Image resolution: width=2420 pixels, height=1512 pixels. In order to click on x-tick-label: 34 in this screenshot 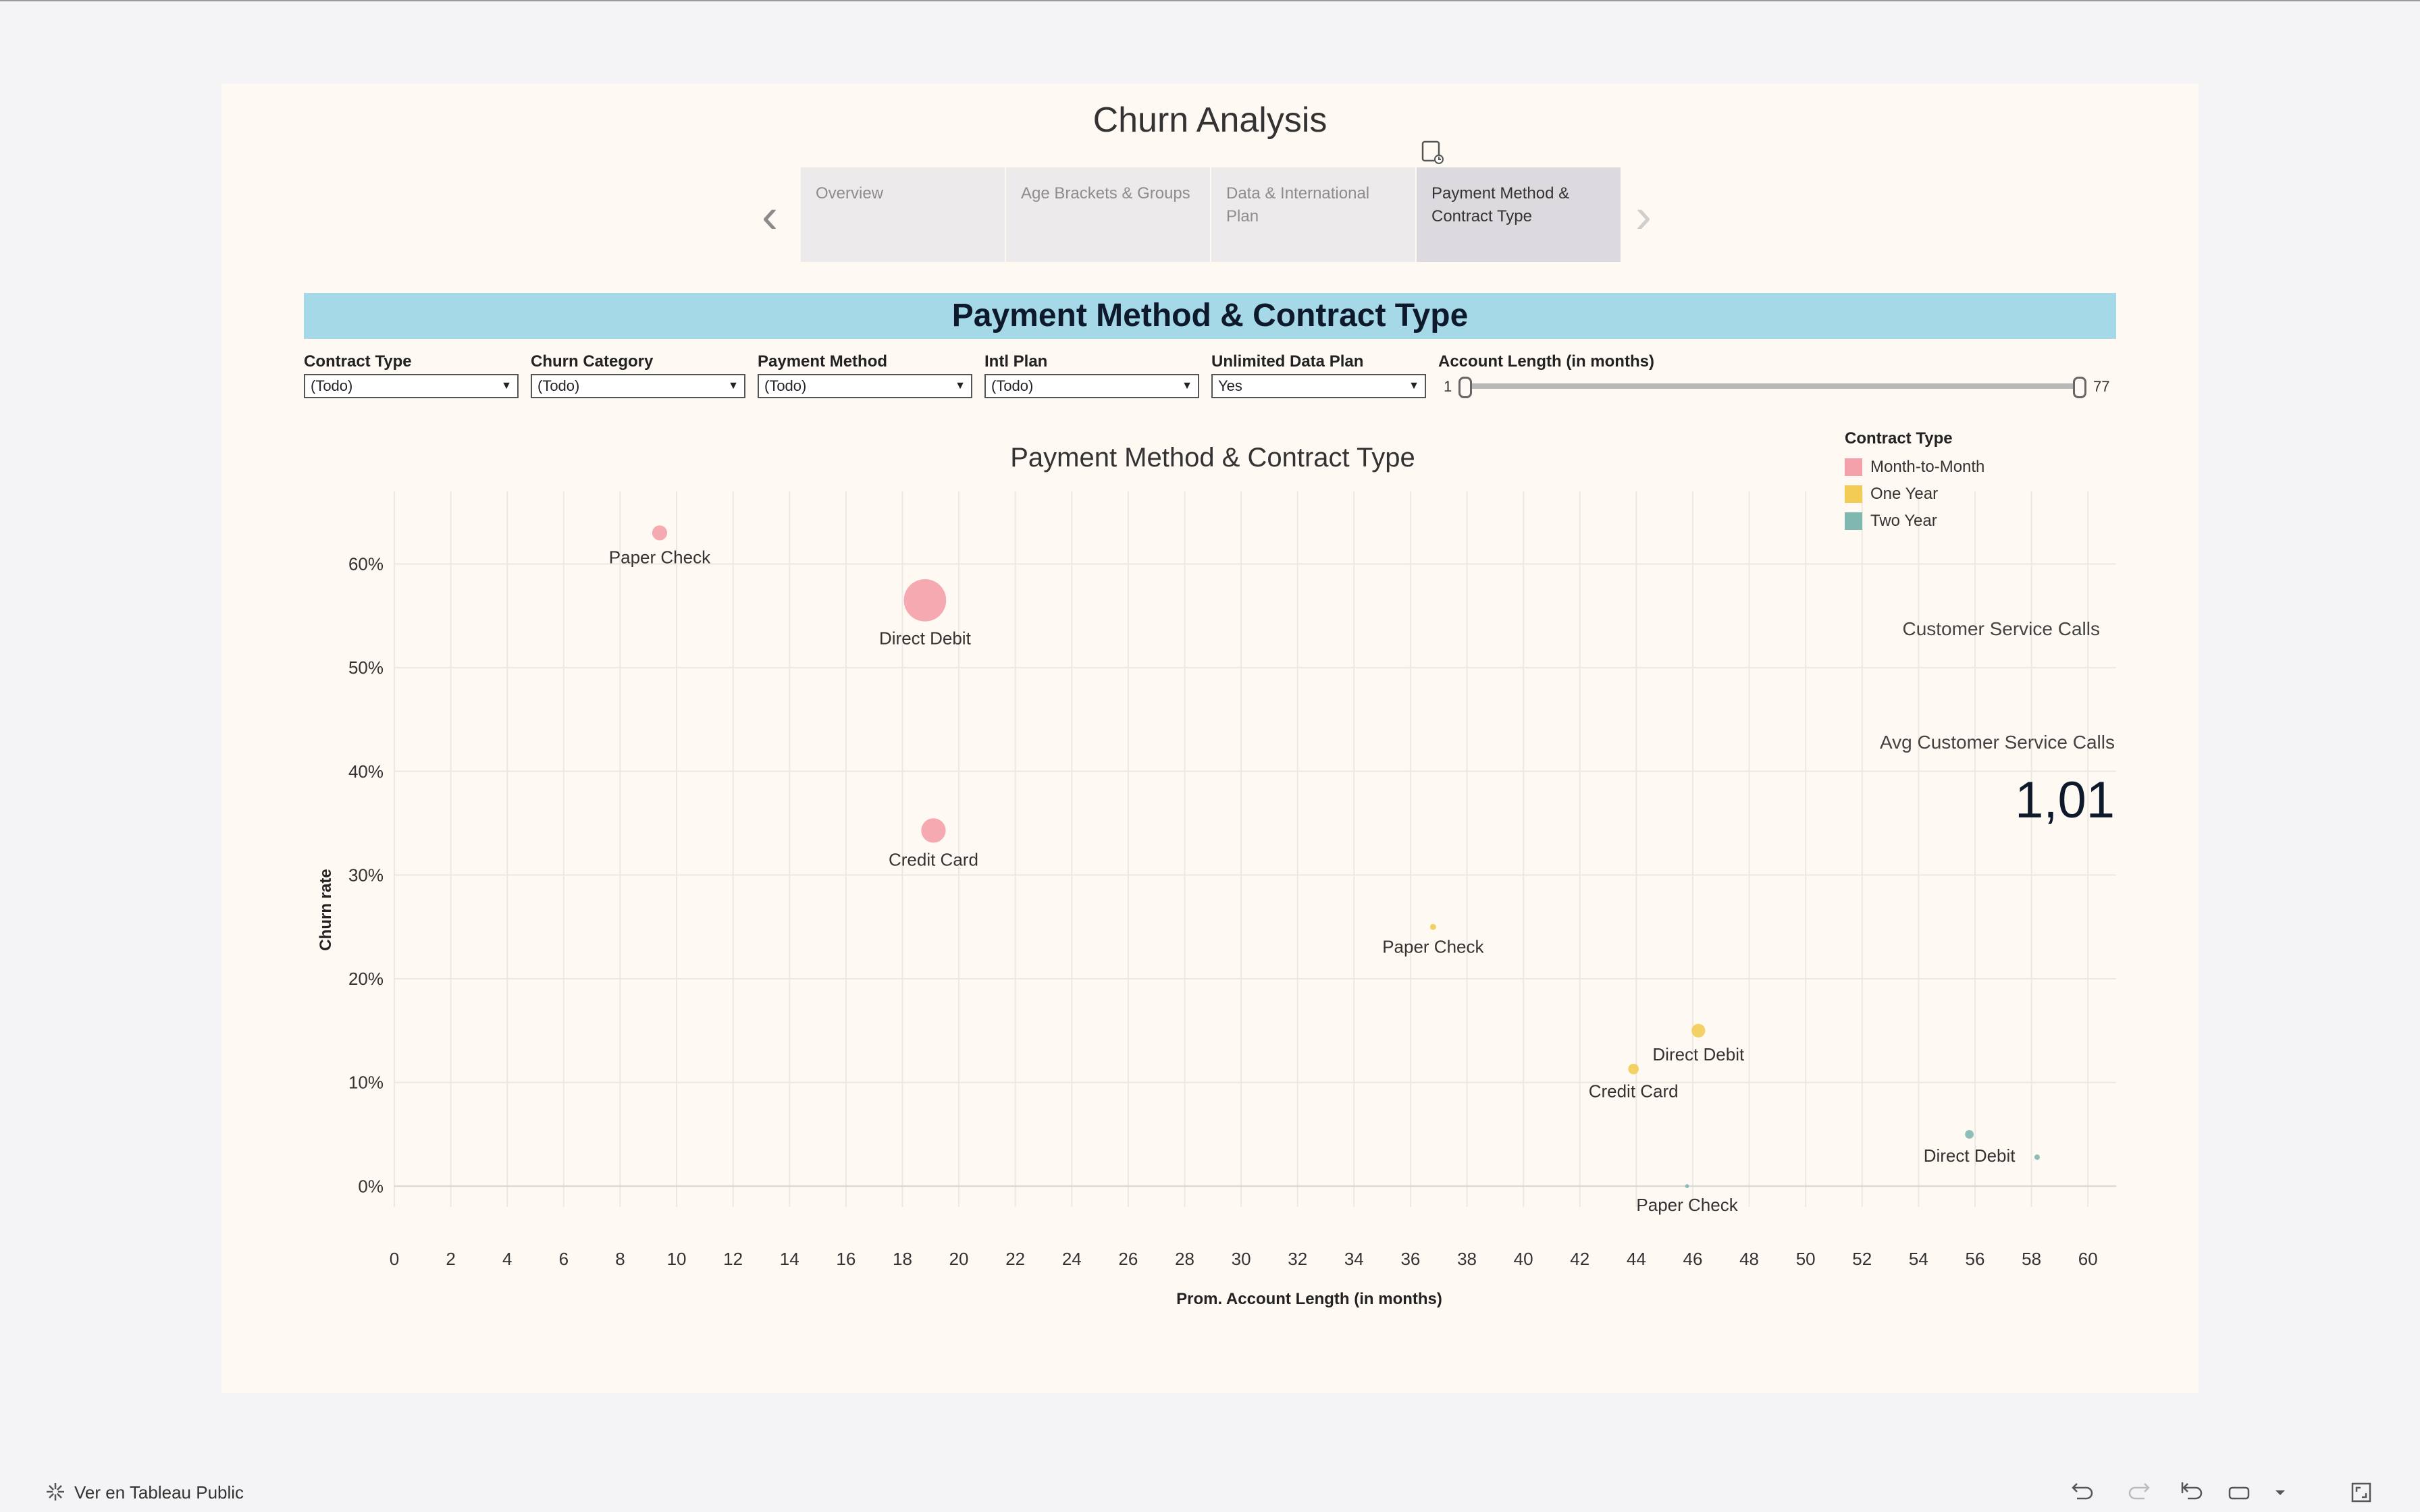, I will do `click(1354, 1259)`.